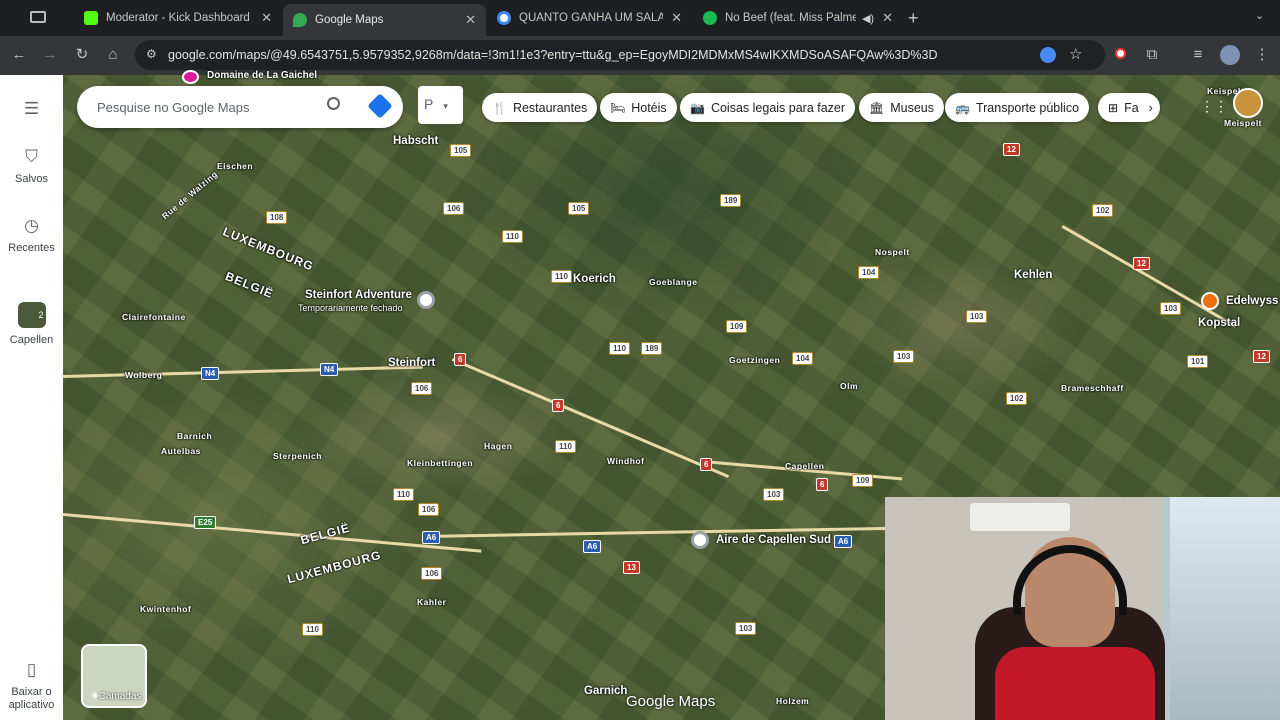 The width and height of the screenshot is (1280, 720). Describe the element at coordinates (384, 20) in the screenshot. I see `tab-google-maps: Google Maps ✕` at that location.